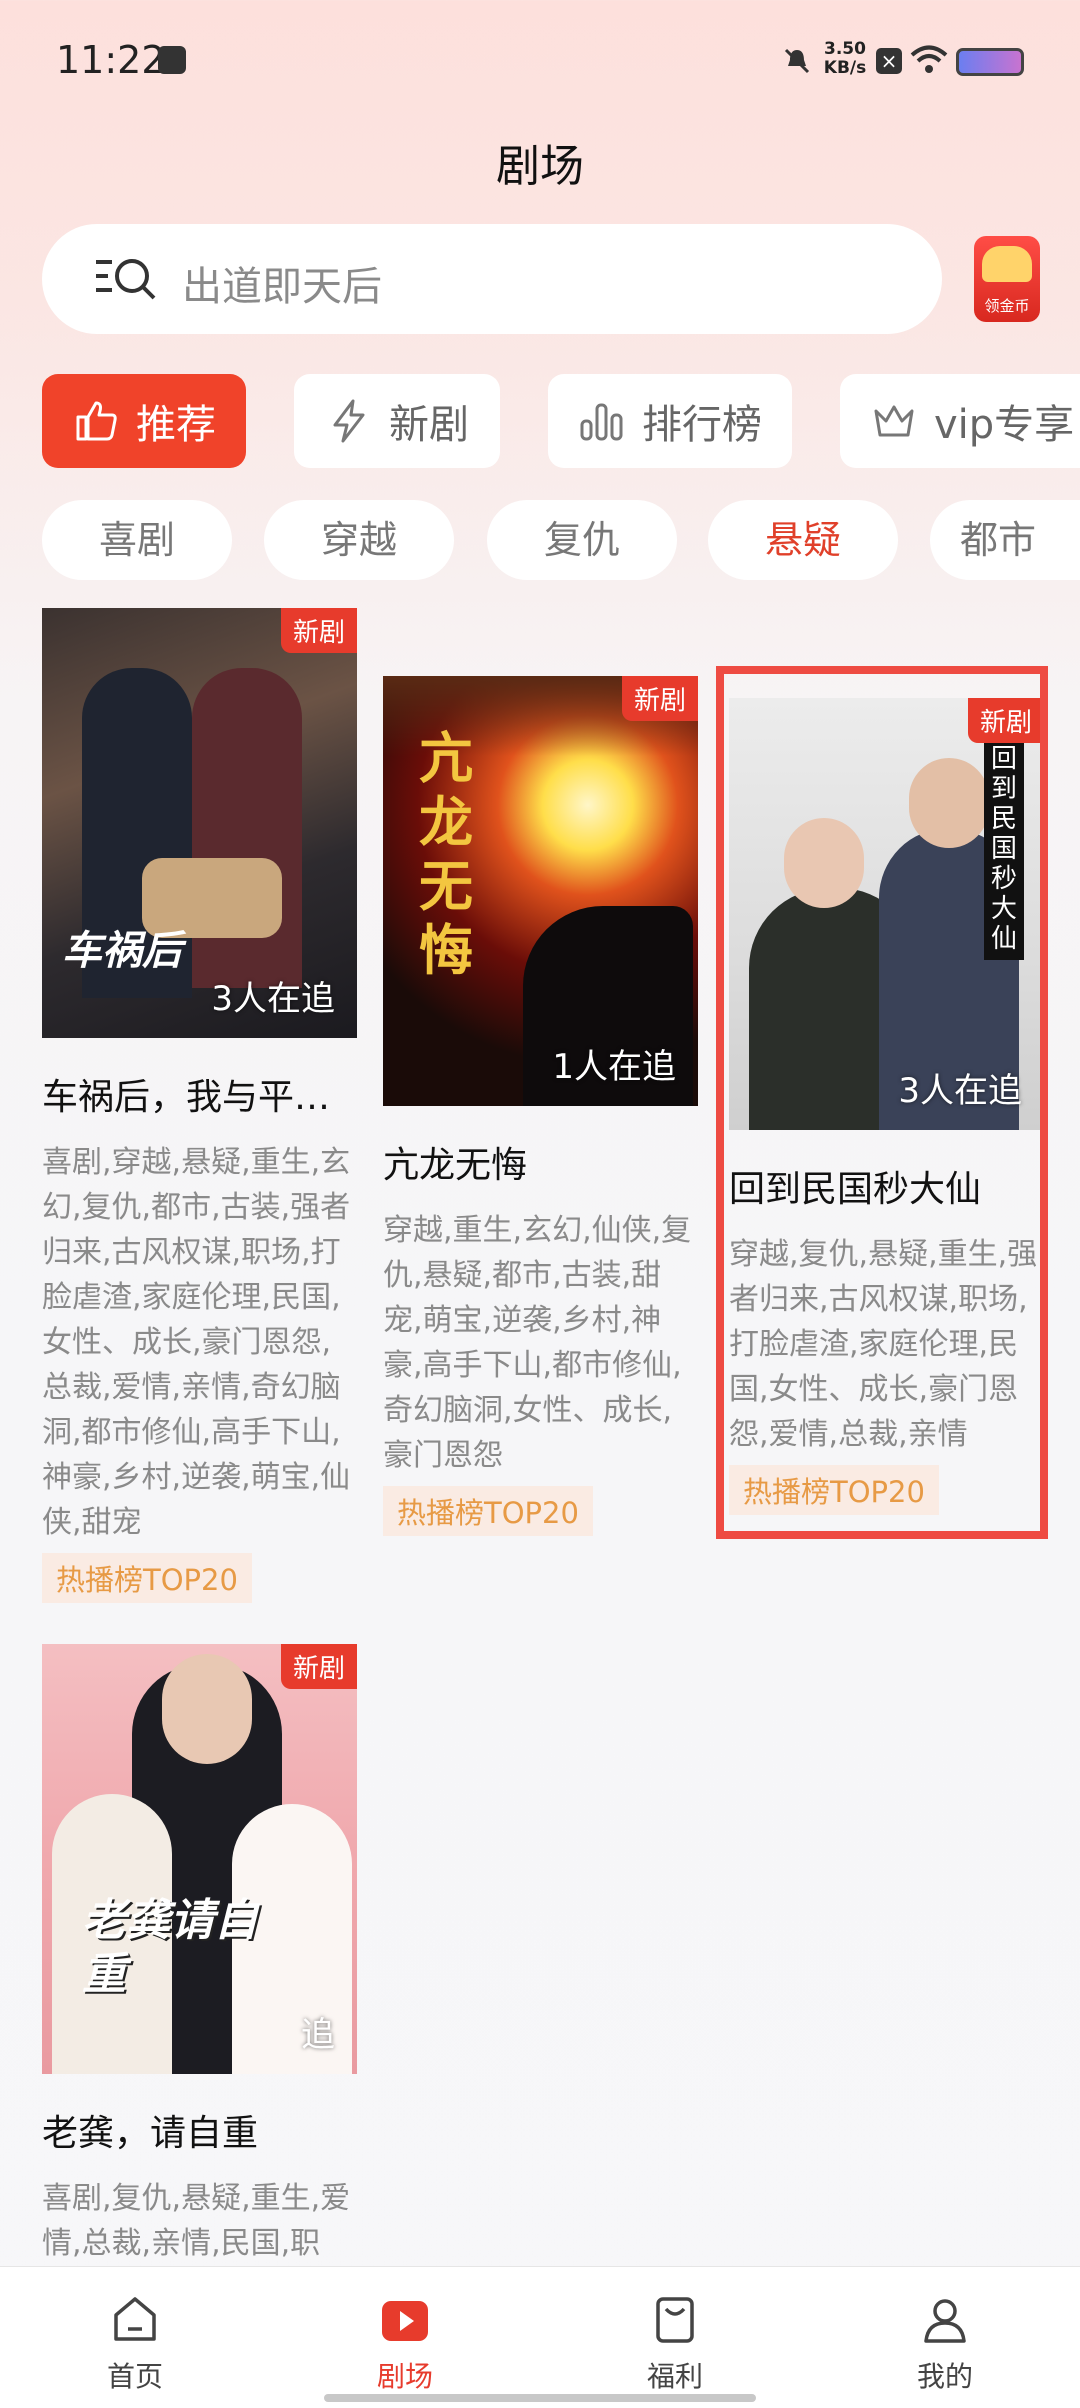 This screenshot has height=2408, width=1080. Describe the element at coordinates (945, 2321) in the screenshot. I see `user-icon` at that location.